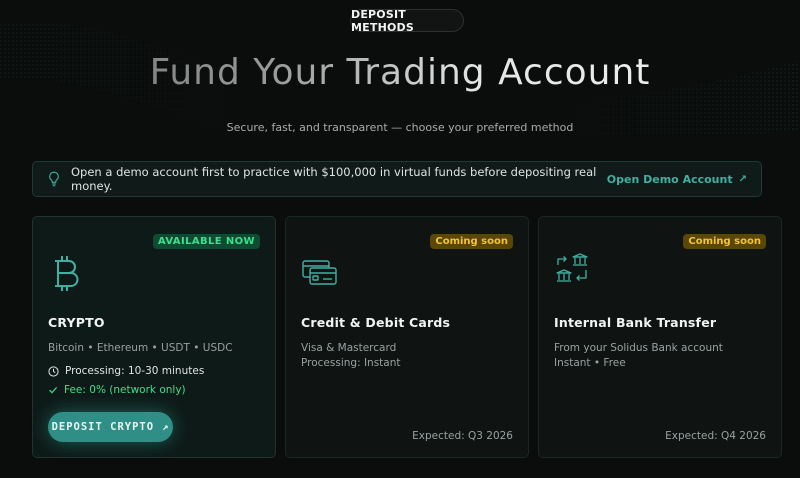 The height and width of the screenshot is (478, 800). I want to click on open-demo-account-label: Open Demo Account, so click(669, 179).